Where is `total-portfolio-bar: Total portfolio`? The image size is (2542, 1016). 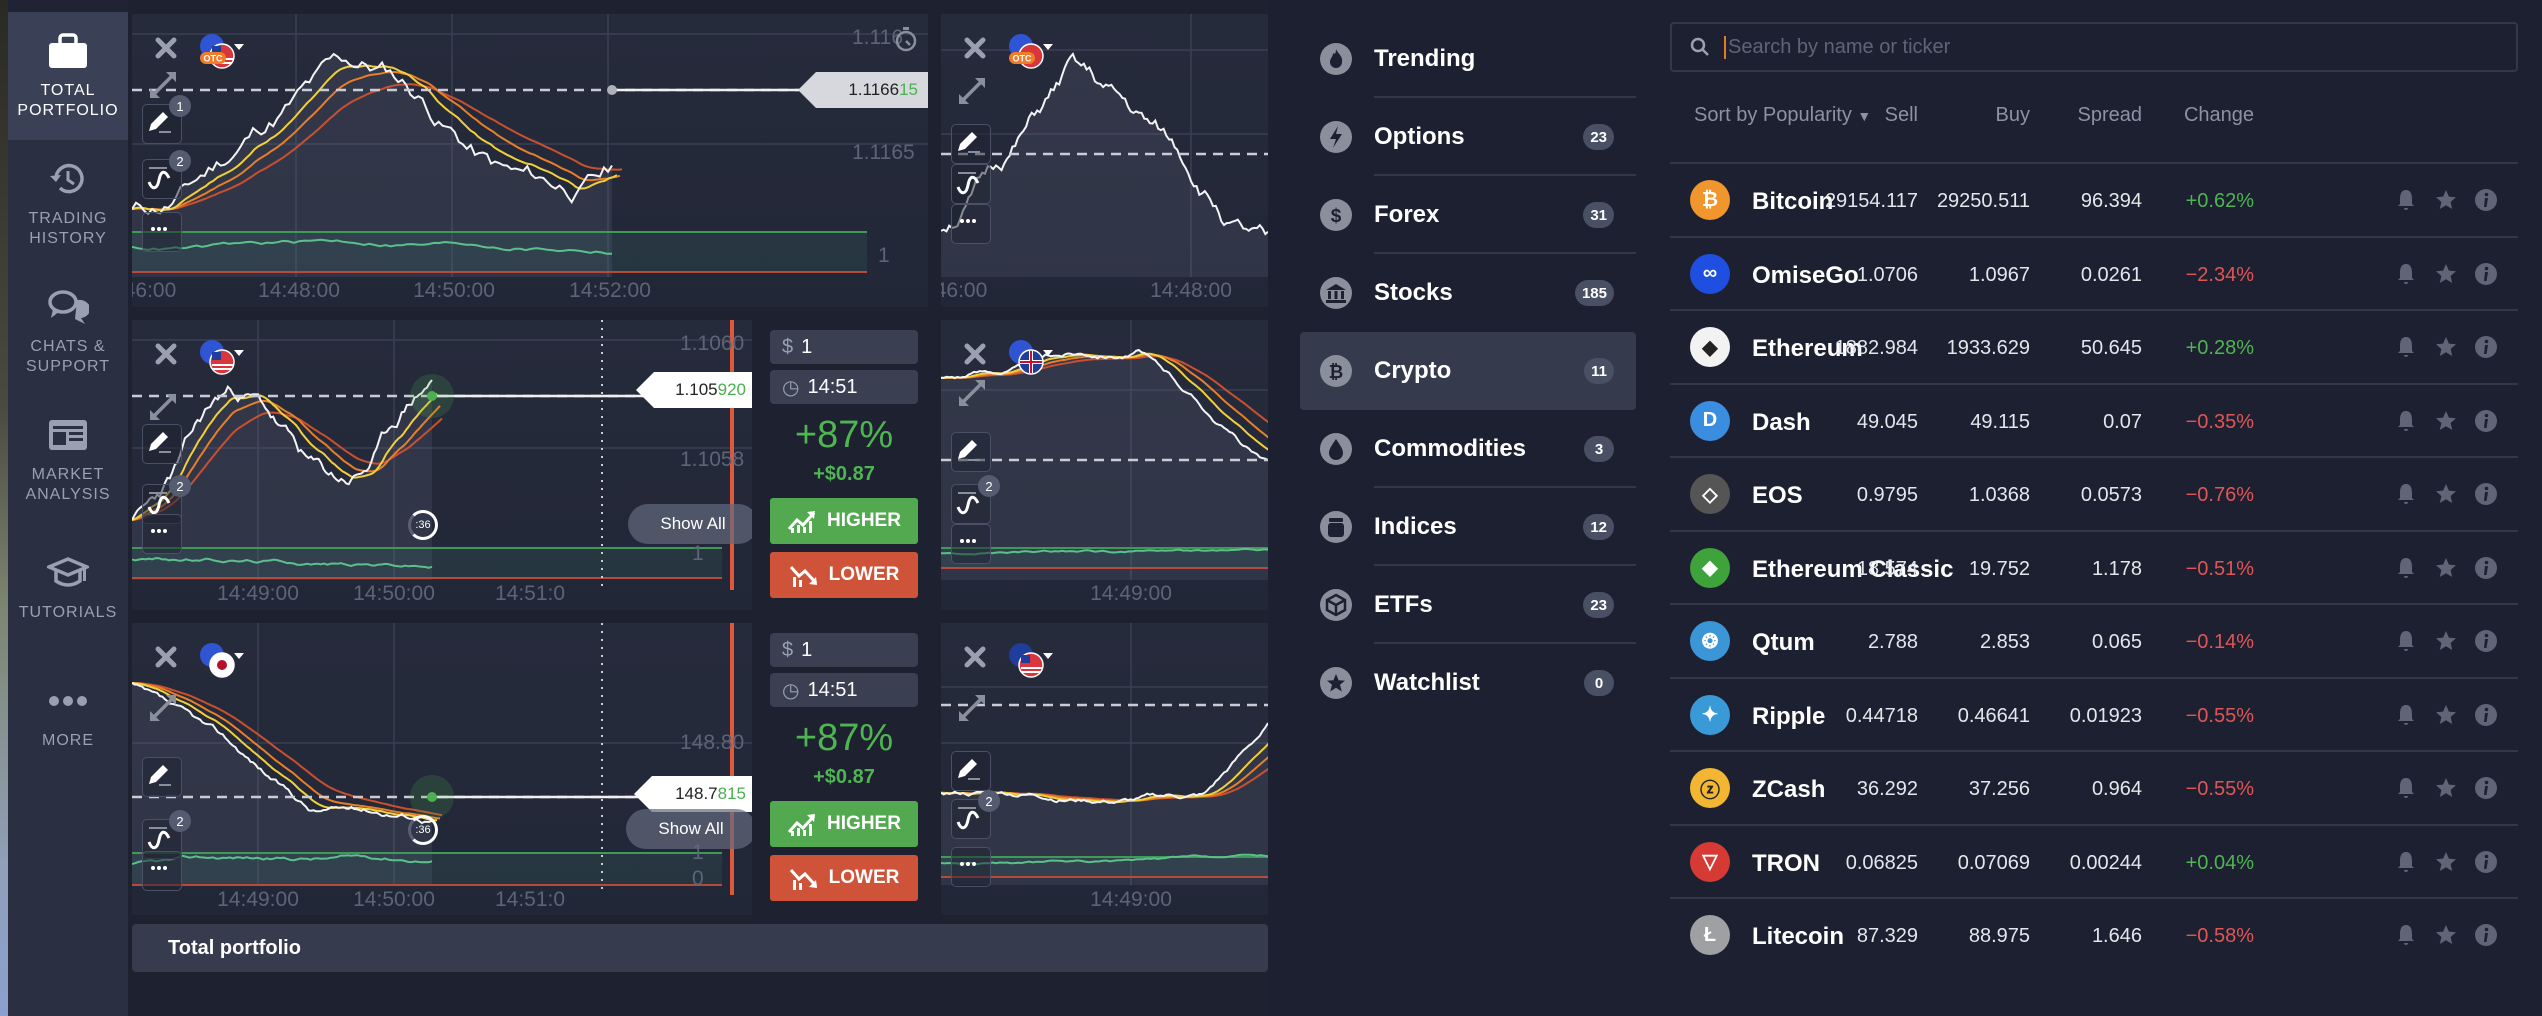 total-portfolio-bar: Total portfolio is located at coordinates (700, 948).